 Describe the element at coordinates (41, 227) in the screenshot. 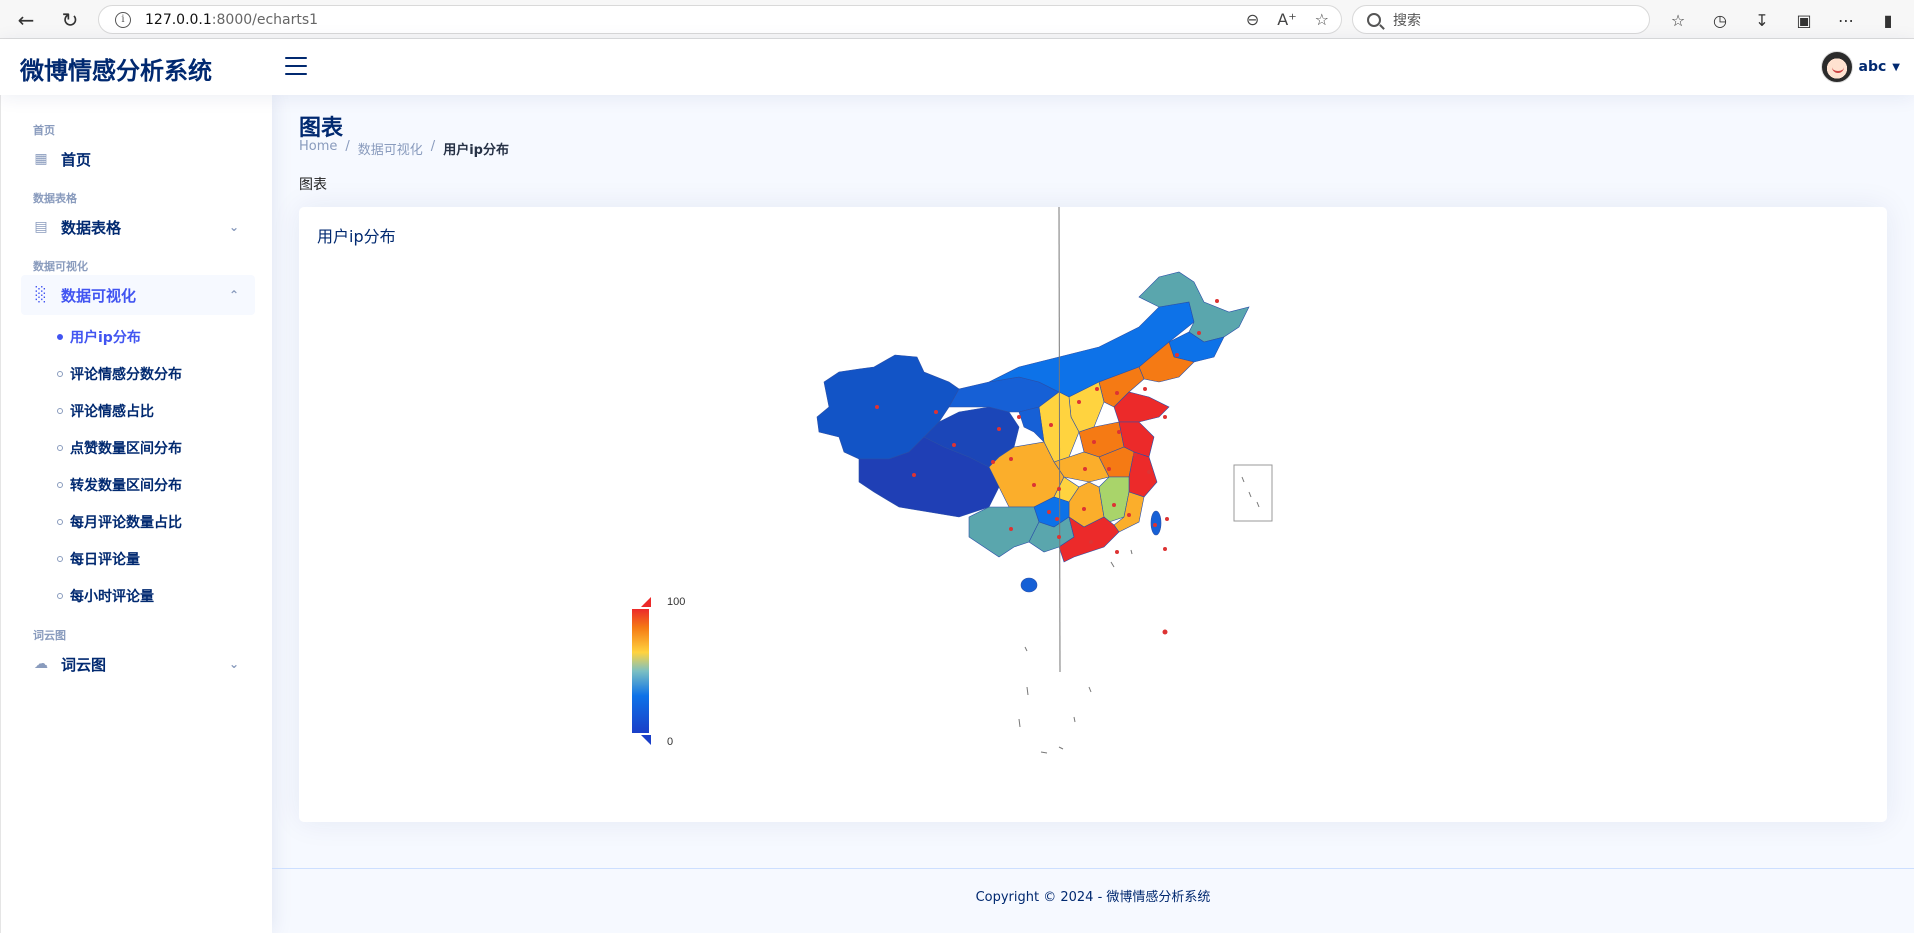

I see `table-icon: ▤` at that location.